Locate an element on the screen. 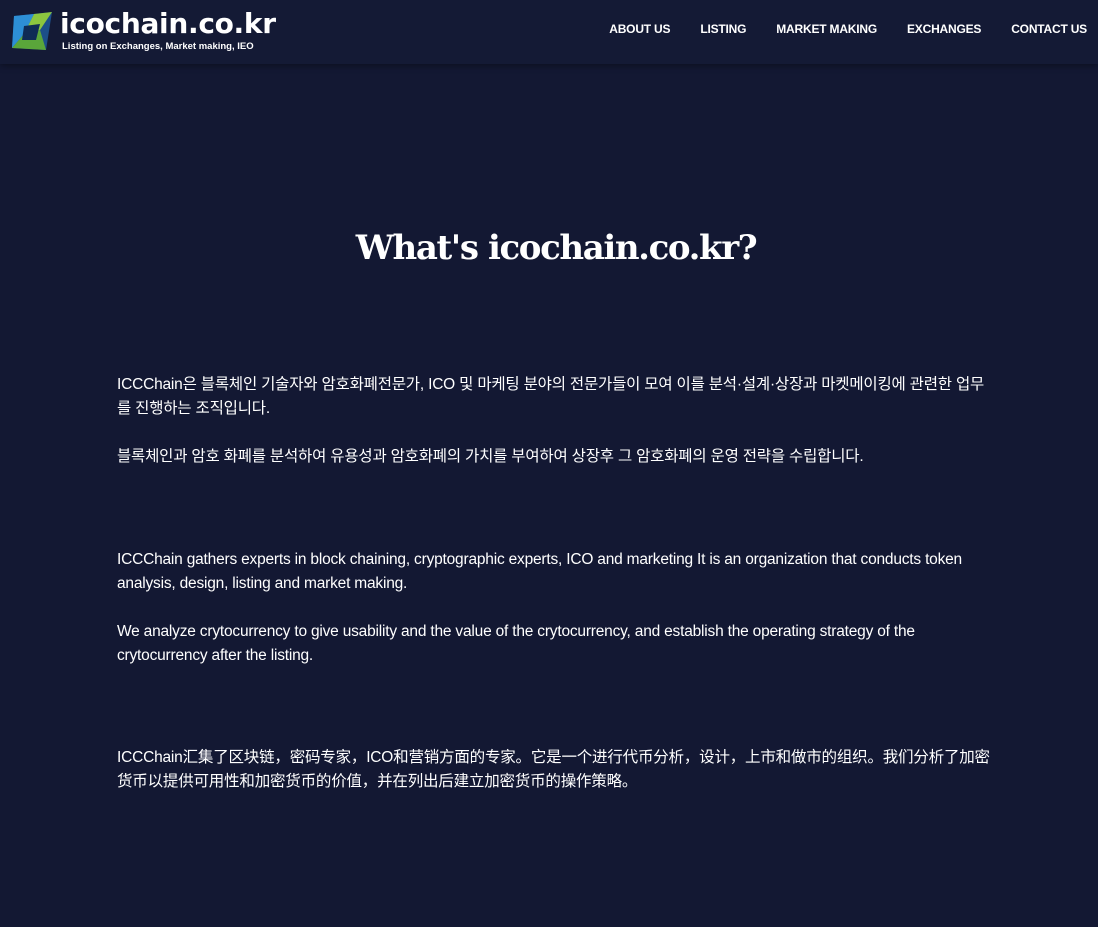 The height and width of the screenshot is (927, 1098). logo-title: icochain.co.kr is located at coordinates (168, 23).